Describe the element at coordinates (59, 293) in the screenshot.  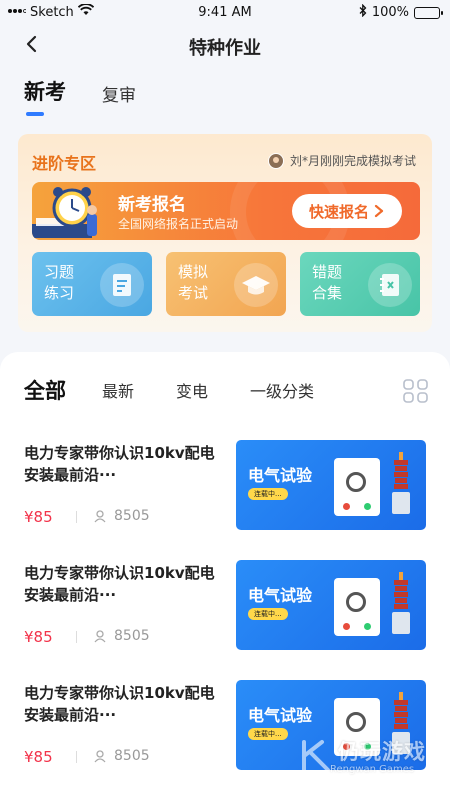
I see `card-label-line2: 练习` at that location.